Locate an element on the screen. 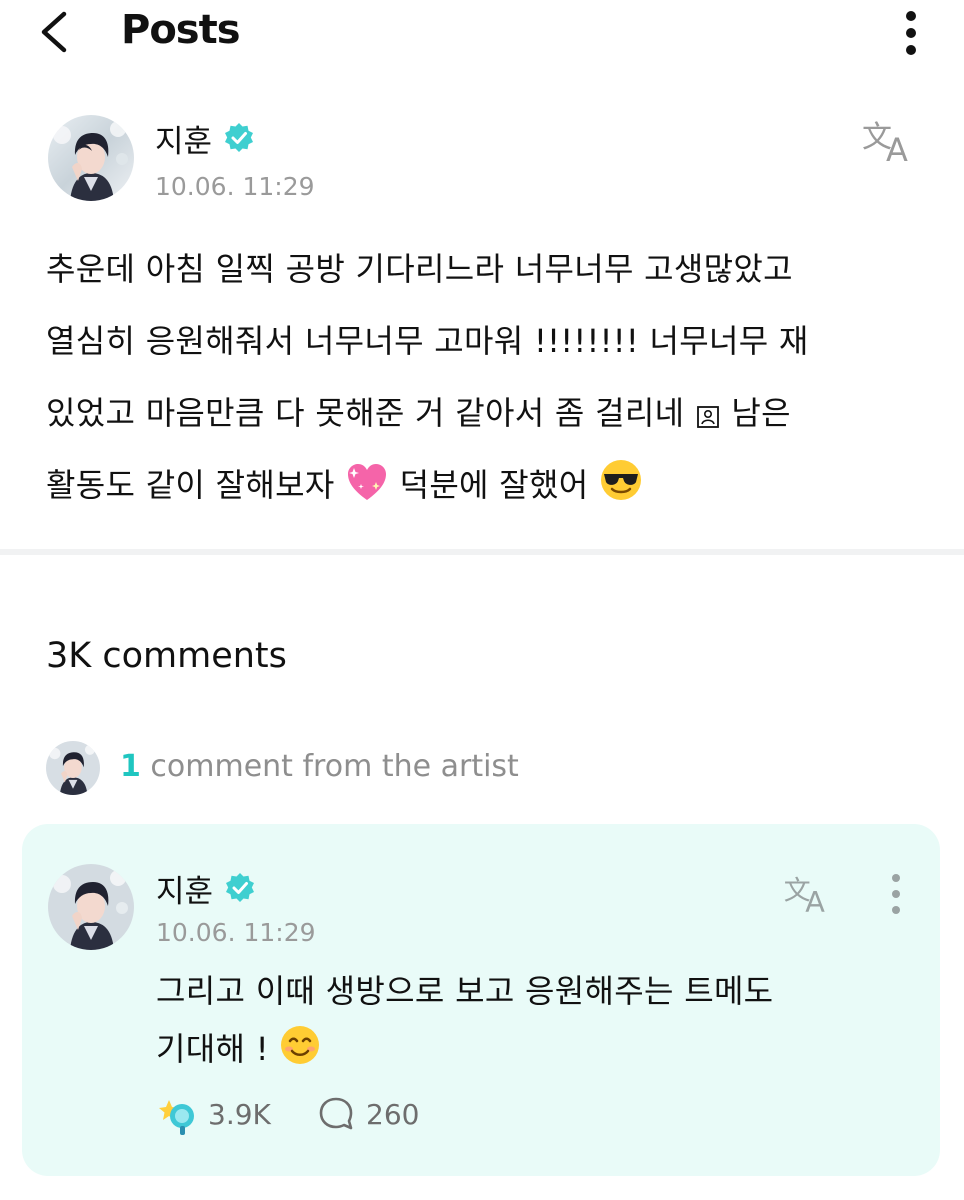  top-bar: Posts is located at coordinates (482, 32).